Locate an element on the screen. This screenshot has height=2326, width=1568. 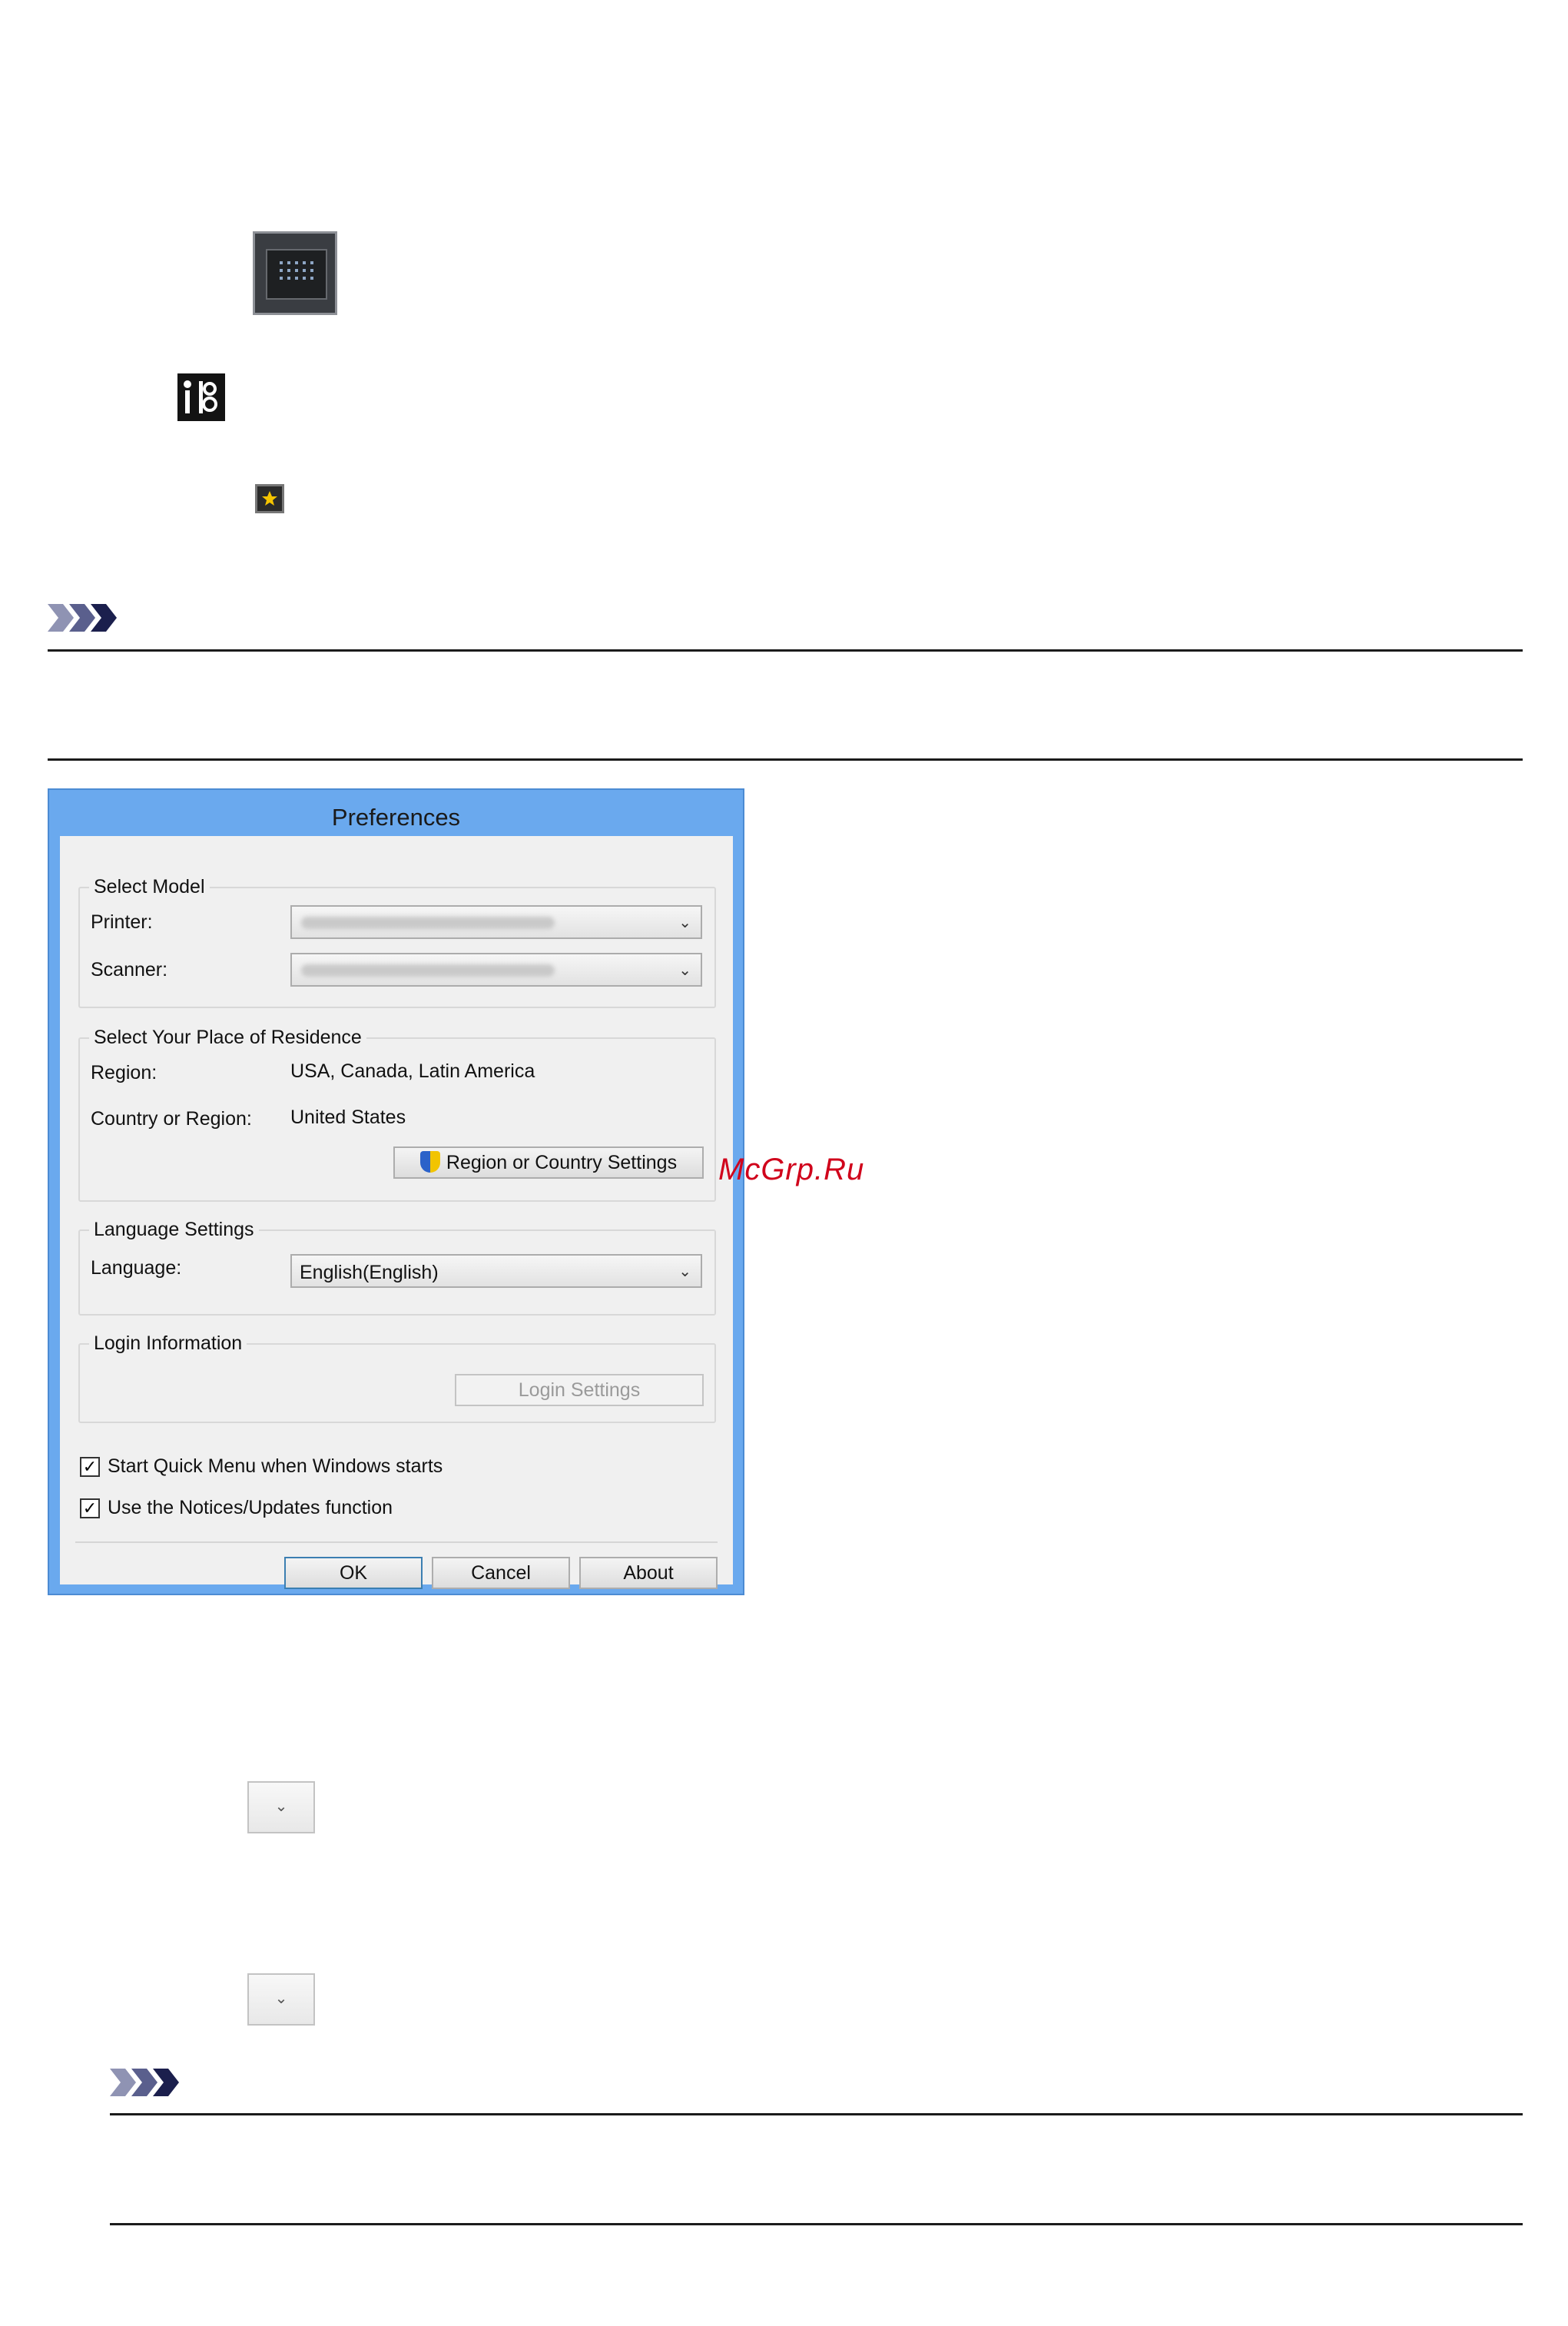
login-settings-button: Login Settings is located at coordinates (579, 1390).